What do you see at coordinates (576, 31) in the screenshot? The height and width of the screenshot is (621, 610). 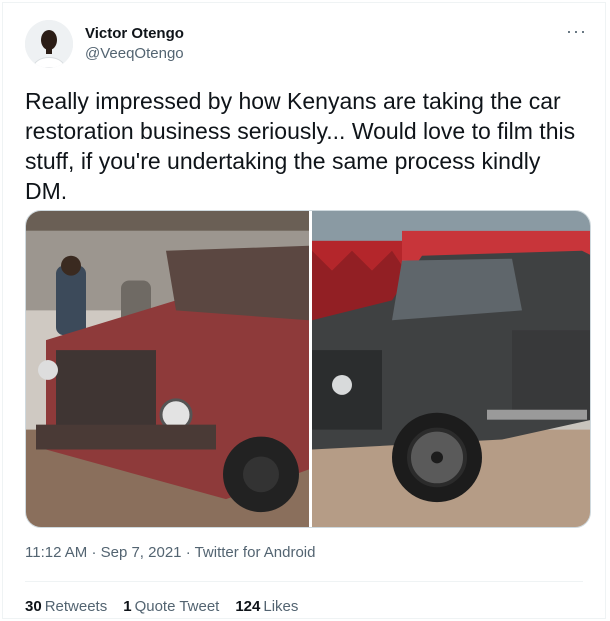 I see `more-options-icon: ···` at bounding box center [576, 31].